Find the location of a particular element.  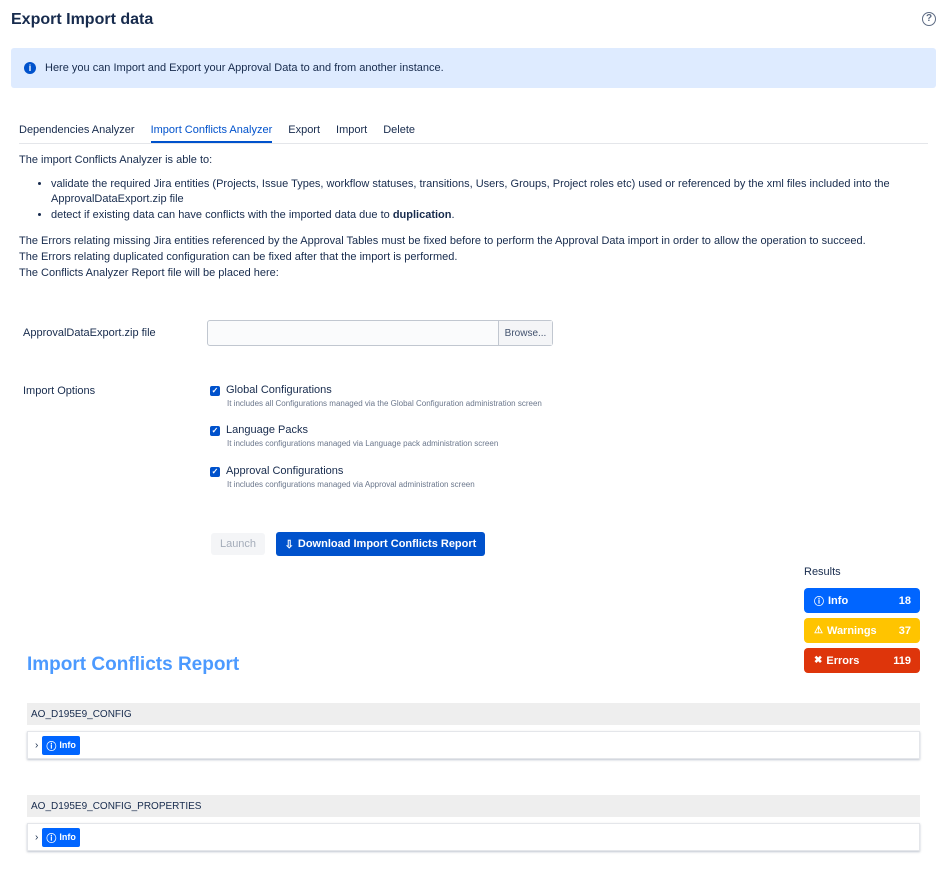

page-title: Export Import data is located at coordinates (82, 19).